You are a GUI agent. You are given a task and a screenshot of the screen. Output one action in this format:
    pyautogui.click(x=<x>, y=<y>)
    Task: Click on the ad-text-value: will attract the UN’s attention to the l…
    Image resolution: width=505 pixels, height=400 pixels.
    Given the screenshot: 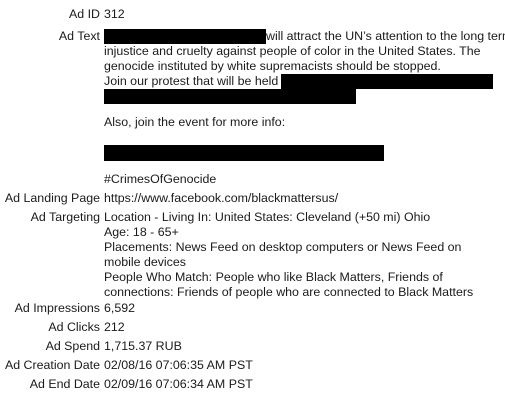 What is the action you would take?
    pyautogui.click(x=304, y=66)
    